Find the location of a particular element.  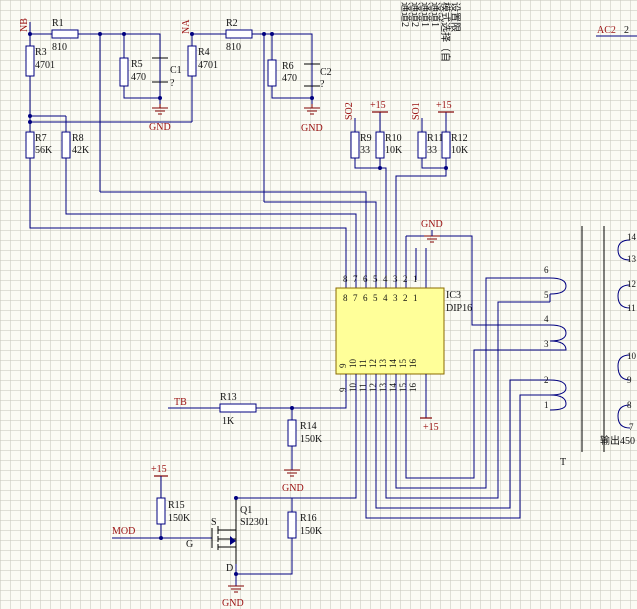

t-pin-13: 13 is located at coordinates (632, 259).